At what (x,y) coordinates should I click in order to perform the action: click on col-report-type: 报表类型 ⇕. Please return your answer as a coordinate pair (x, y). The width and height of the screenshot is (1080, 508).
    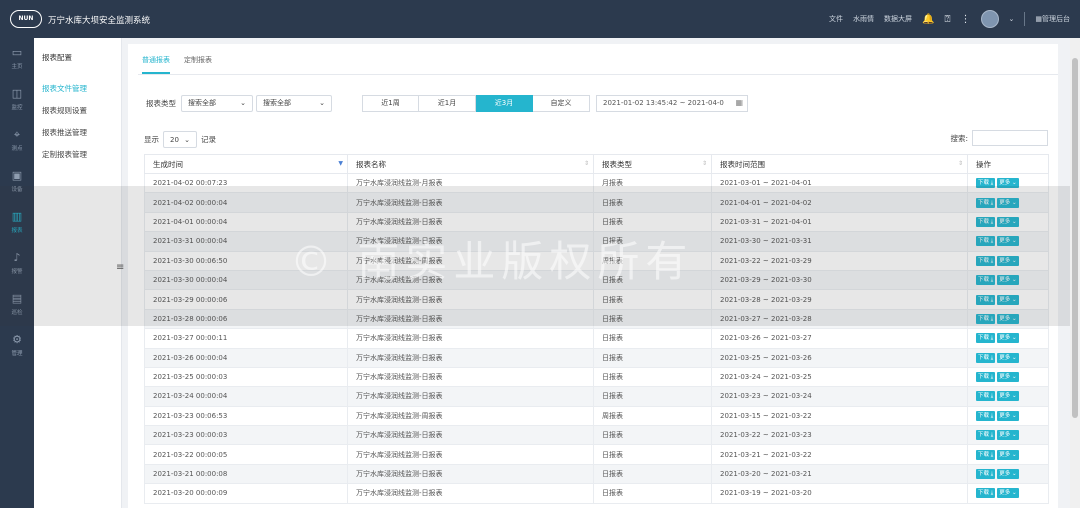
    Looking at the image, I should click on (652, 164).